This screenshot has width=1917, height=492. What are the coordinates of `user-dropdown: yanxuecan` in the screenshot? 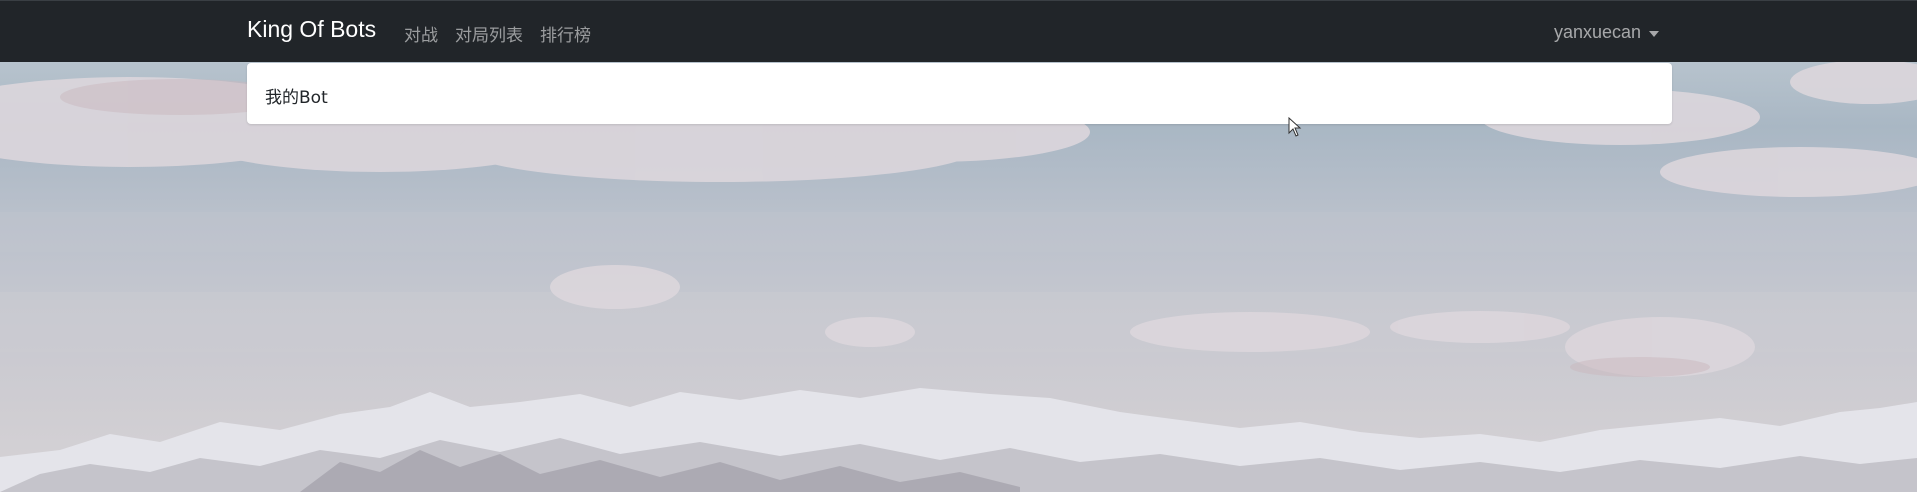 It's located at (1607, 32).